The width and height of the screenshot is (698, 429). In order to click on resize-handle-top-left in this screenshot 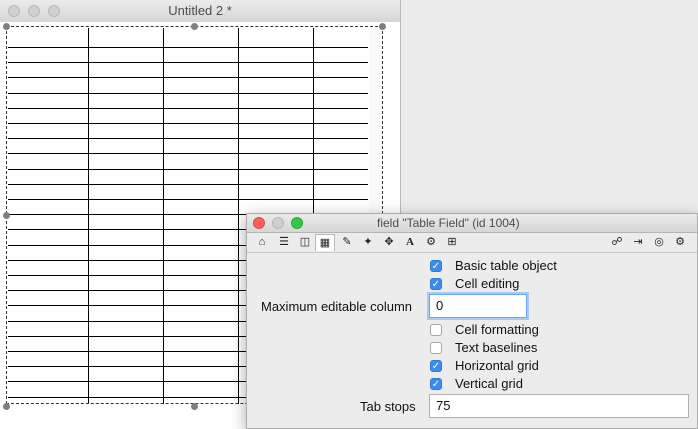, I will do `click(6, 26)`.